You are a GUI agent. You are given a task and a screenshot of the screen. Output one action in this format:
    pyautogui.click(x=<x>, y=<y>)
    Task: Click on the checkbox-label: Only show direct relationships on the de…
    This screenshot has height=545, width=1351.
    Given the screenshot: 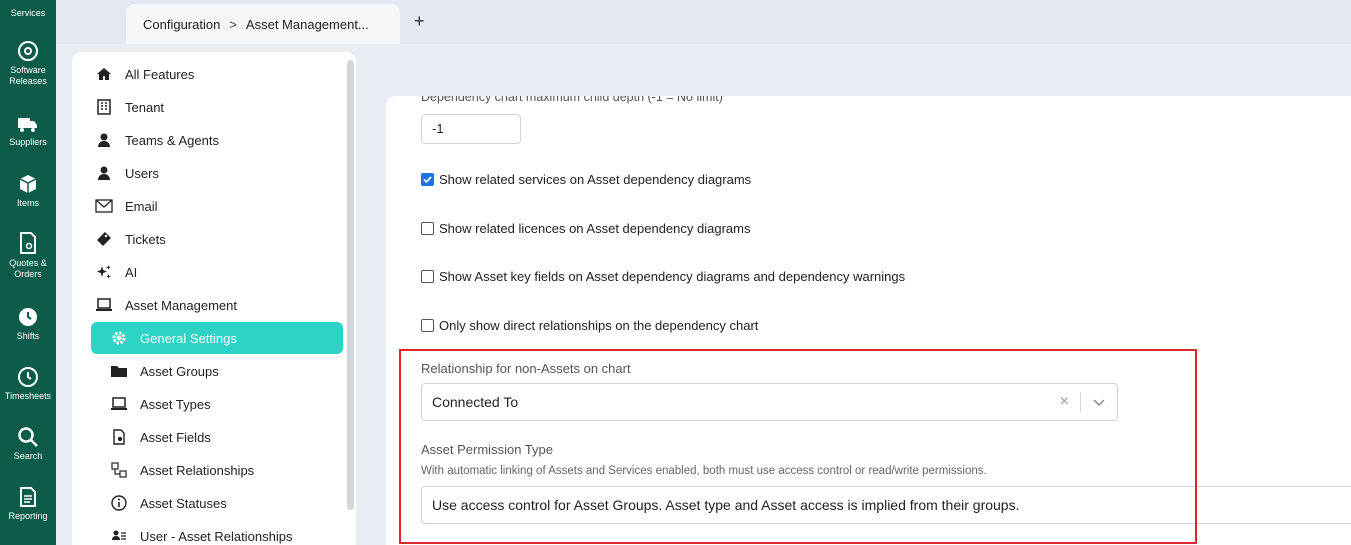 What is the action you would take?
    pyautogui.click(x=599, y=325)
    